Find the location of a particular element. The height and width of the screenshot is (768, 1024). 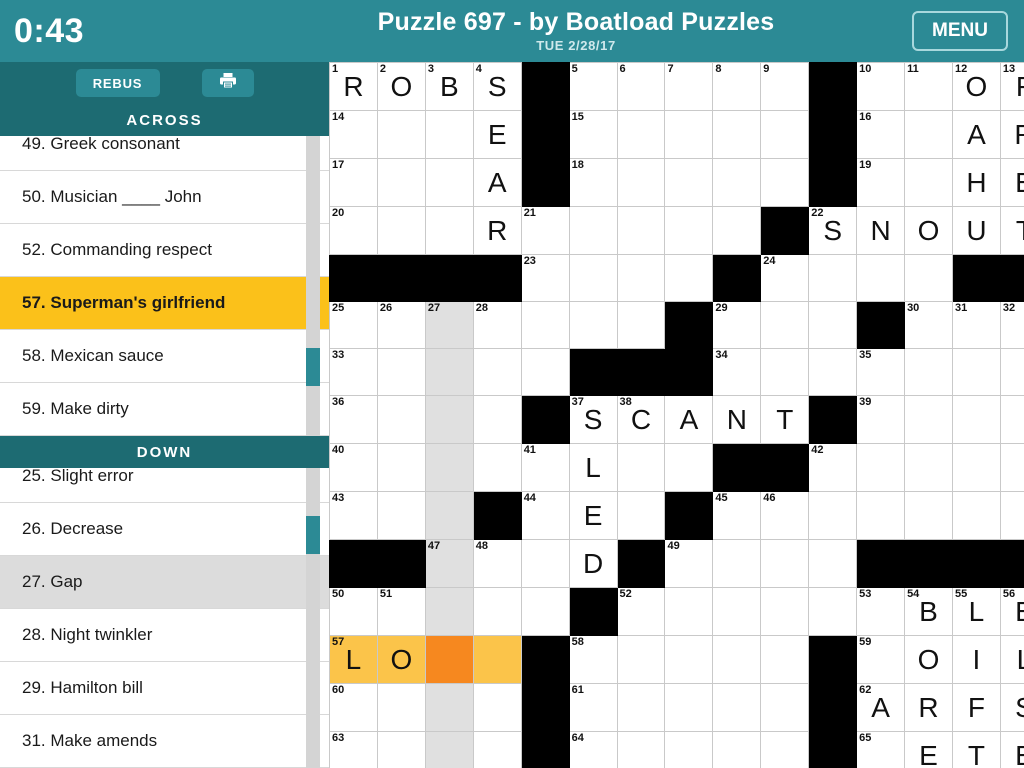

grid-cell: F is located at coordinates (976, 707).